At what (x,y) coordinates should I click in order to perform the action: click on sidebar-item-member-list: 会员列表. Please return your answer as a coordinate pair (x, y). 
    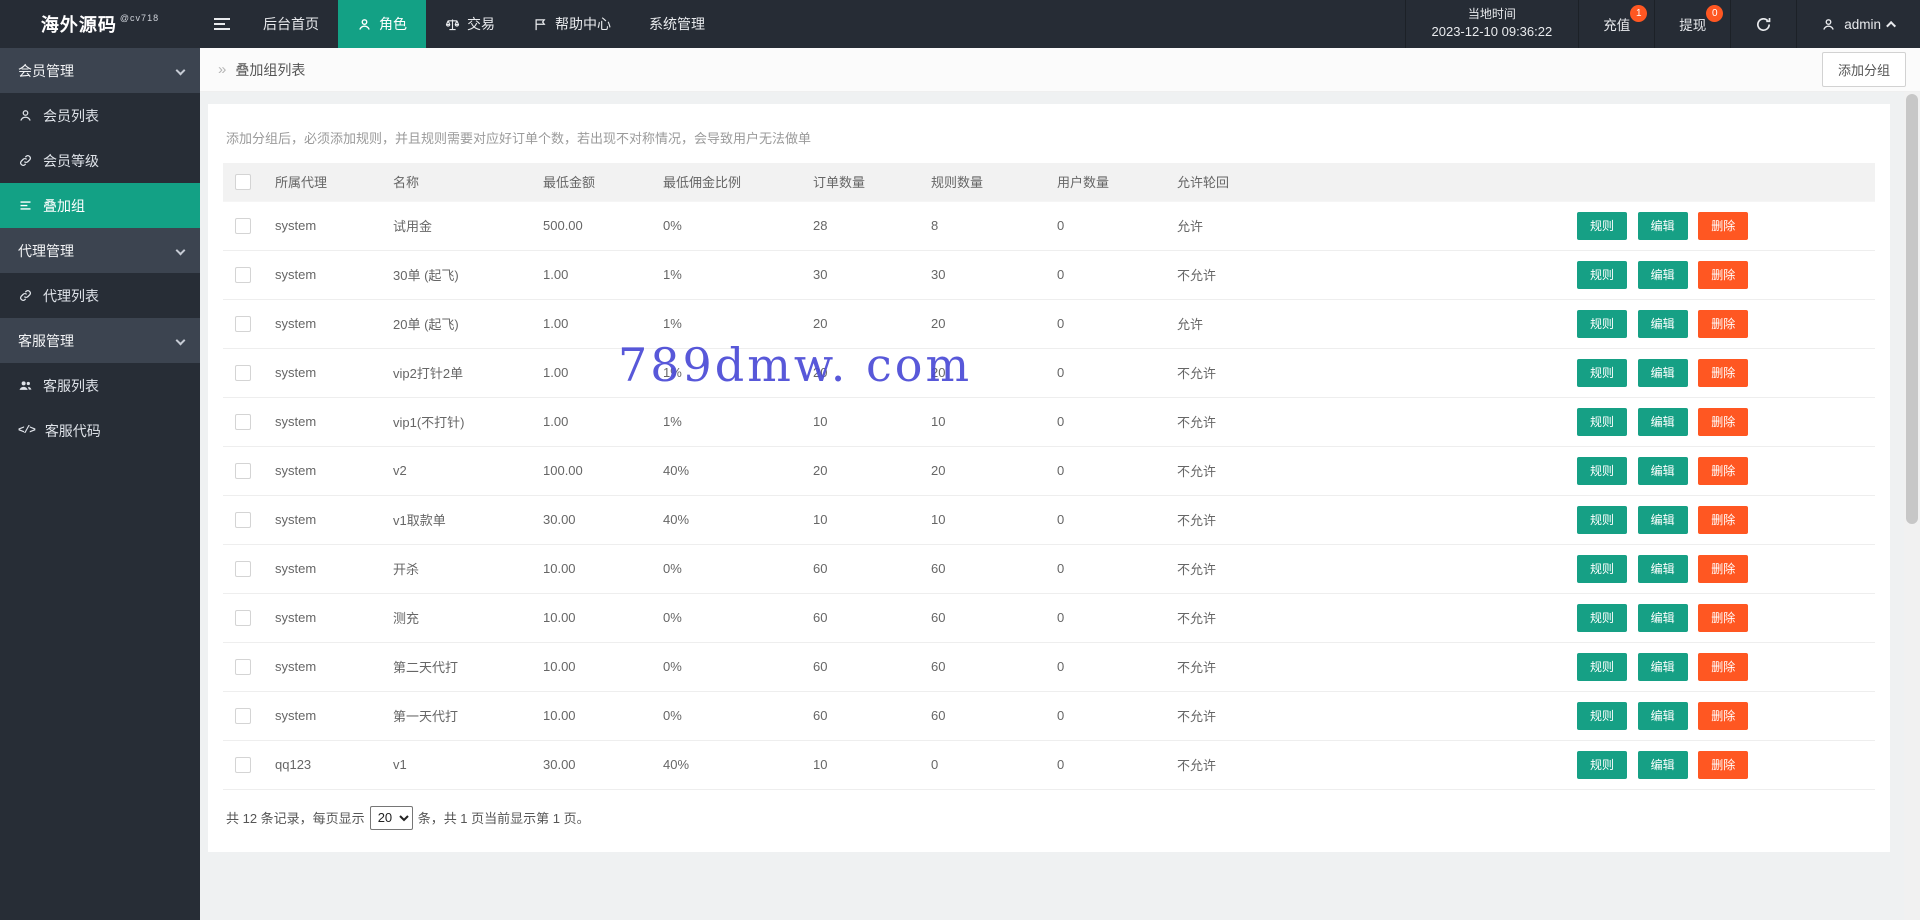
    Looking at the image, I should click on (100, 115).